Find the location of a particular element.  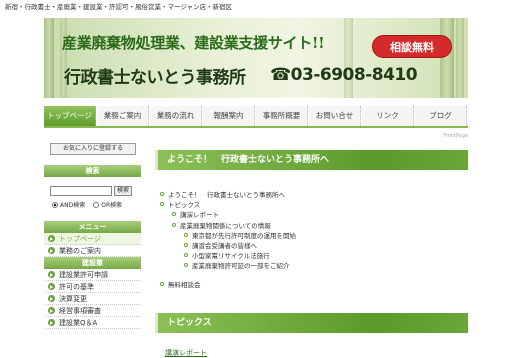

toc-item: 産業廃棄物許可証の一部をご紹介 is located at coordinates (310, 265).